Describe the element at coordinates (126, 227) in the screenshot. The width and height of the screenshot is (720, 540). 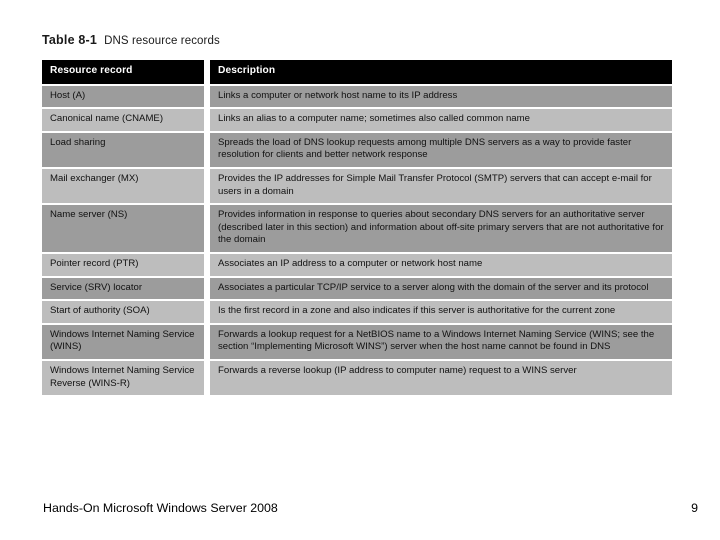
I see `cell-resource-record: Name server (NS)` at that location.